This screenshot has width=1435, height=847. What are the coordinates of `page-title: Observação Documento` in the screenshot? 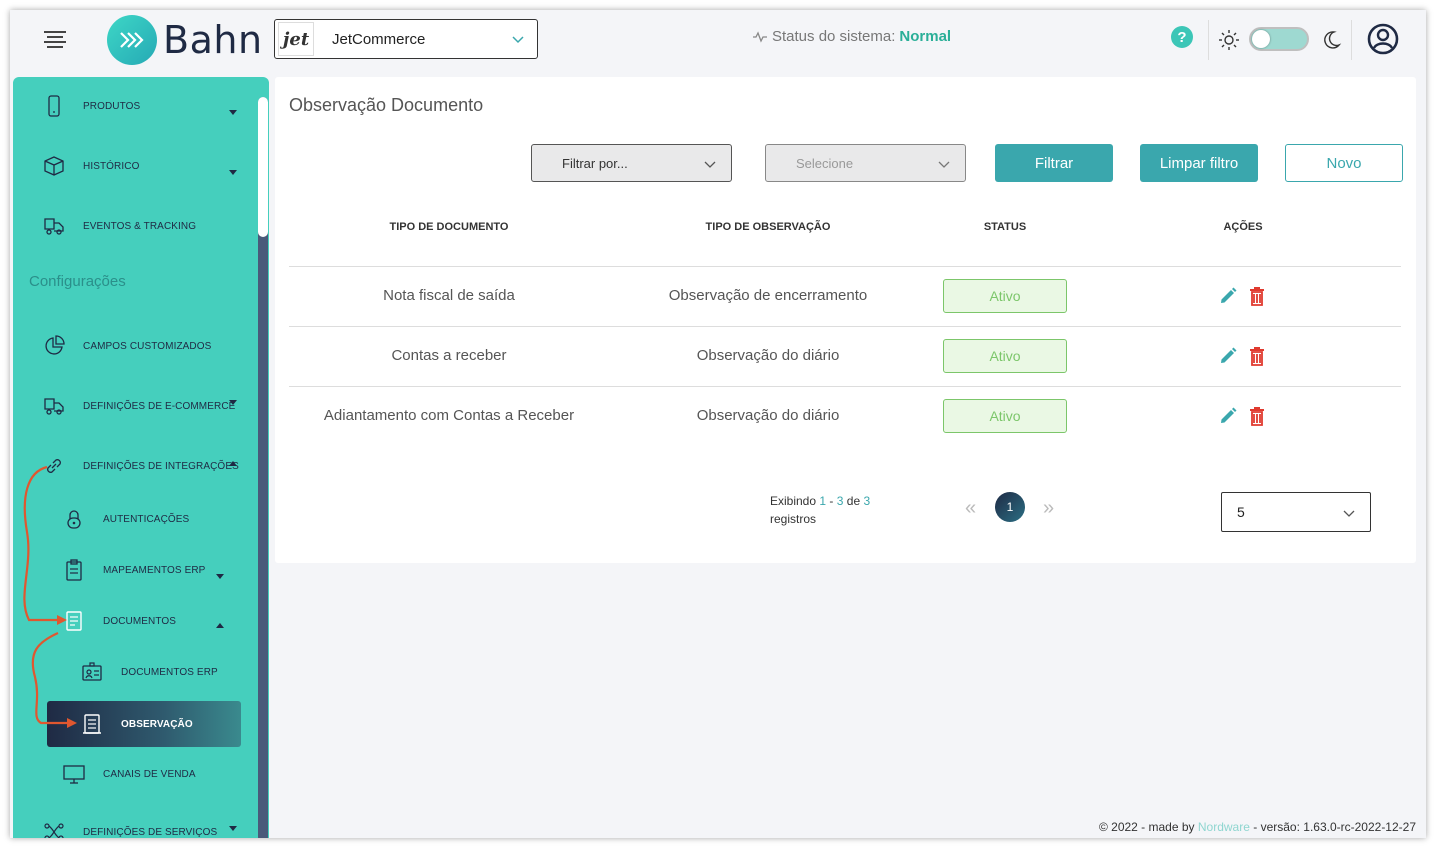 It's located at (386, 105).